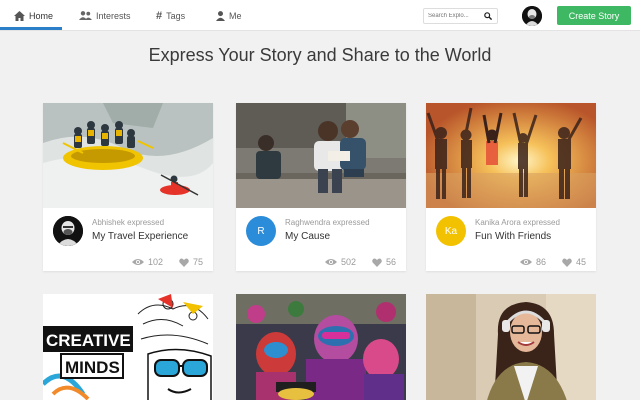 The image size is (640, 400). What do you see at coordinates (19, 15) in the screenshot?
I see `home-icon` at bounding box center [19, 15].